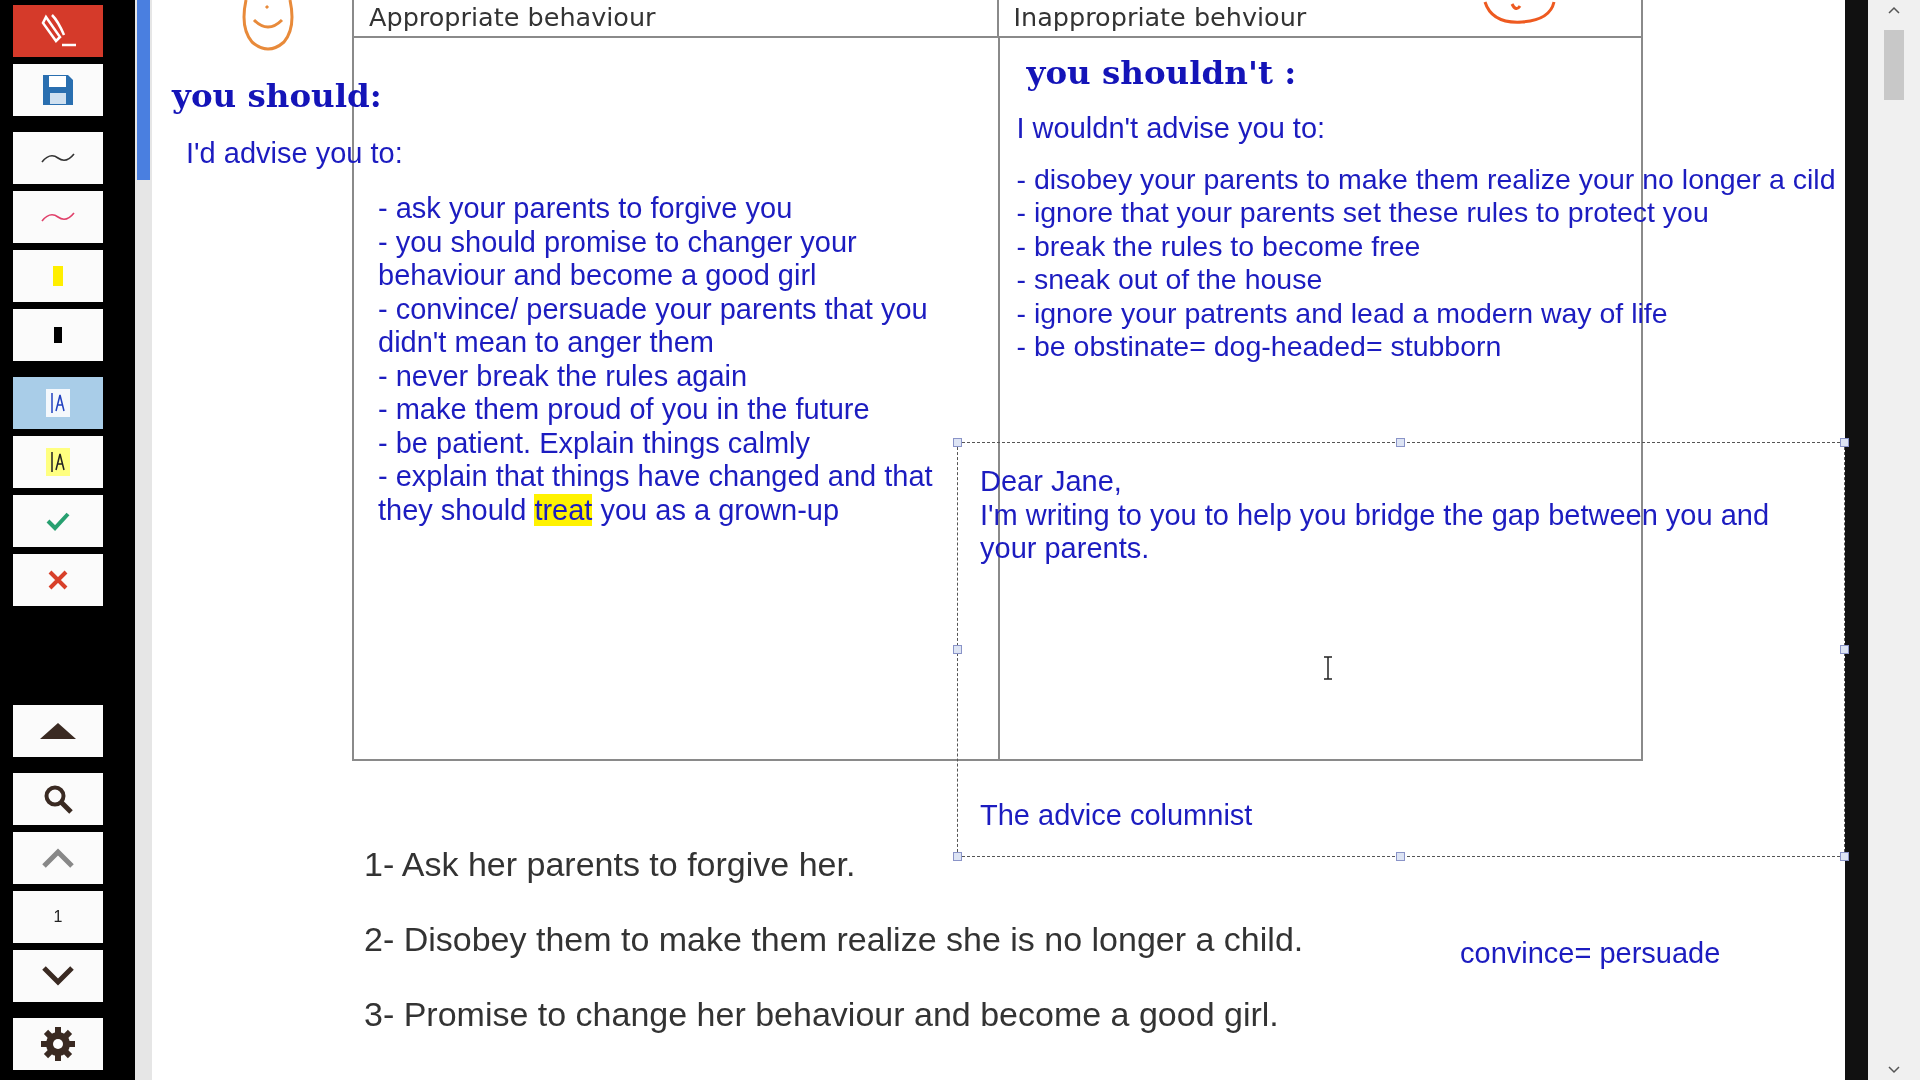  What do you see at coordinates (653, 326) in the screenshot?
I see `list-item: - convince/ persuade your parents that you didn't mean to anger them` at bounding box center [653, 326].